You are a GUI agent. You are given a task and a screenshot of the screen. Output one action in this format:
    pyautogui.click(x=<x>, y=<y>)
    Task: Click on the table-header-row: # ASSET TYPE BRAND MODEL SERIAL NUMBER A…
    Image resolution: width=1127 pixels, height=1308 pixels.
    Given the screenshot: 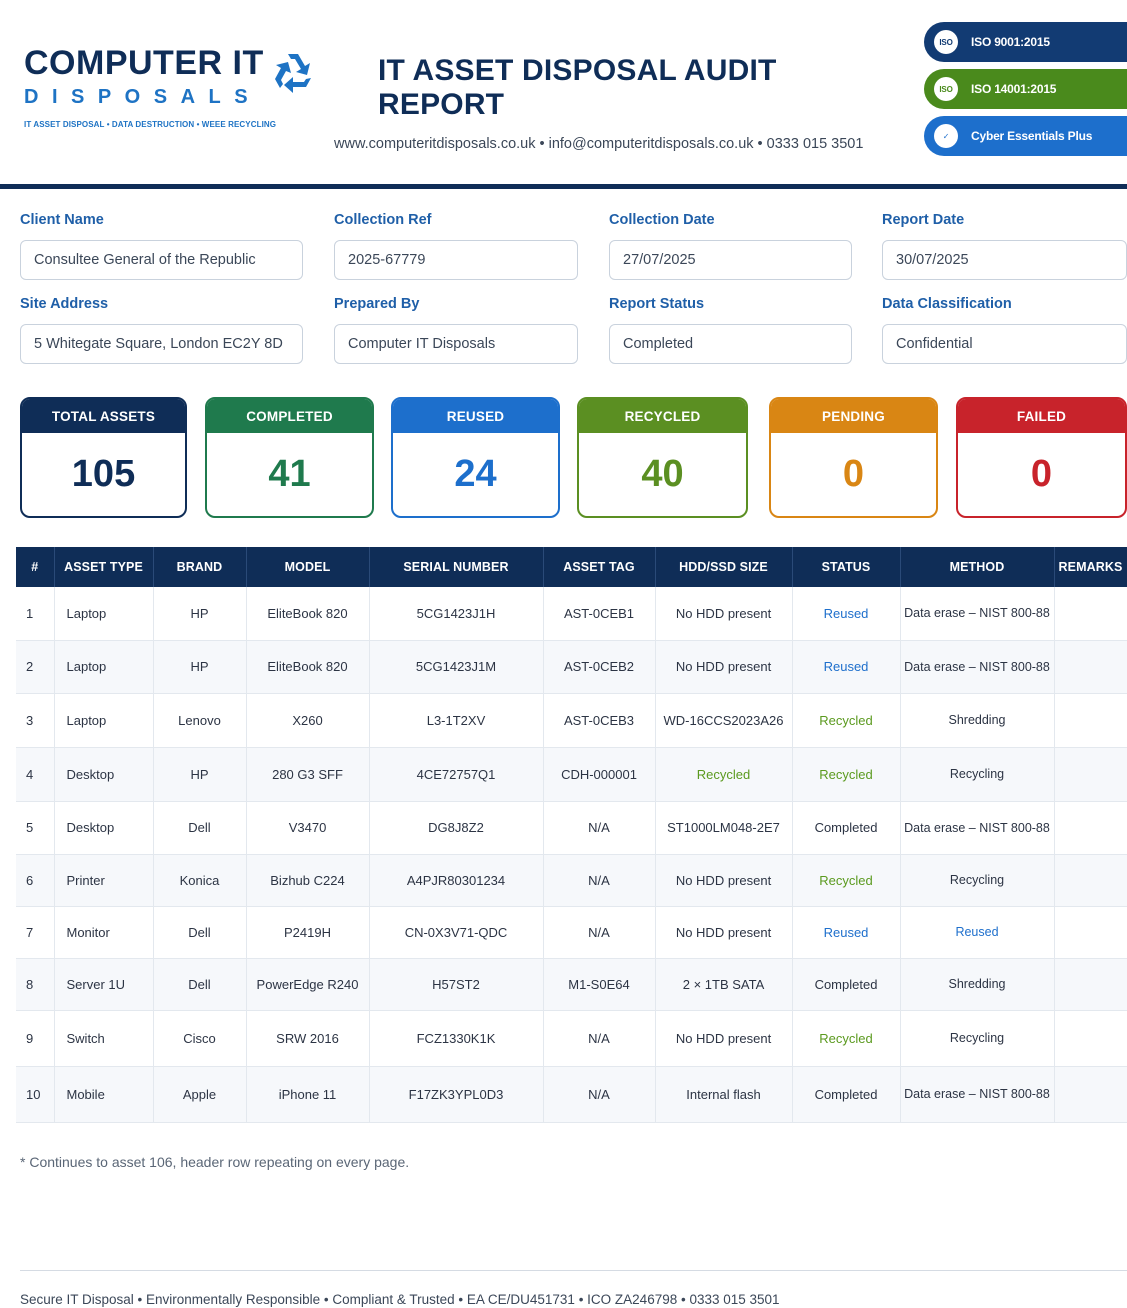 What is the action you would take?
    pyautogui.click(x=571, y=567)
    